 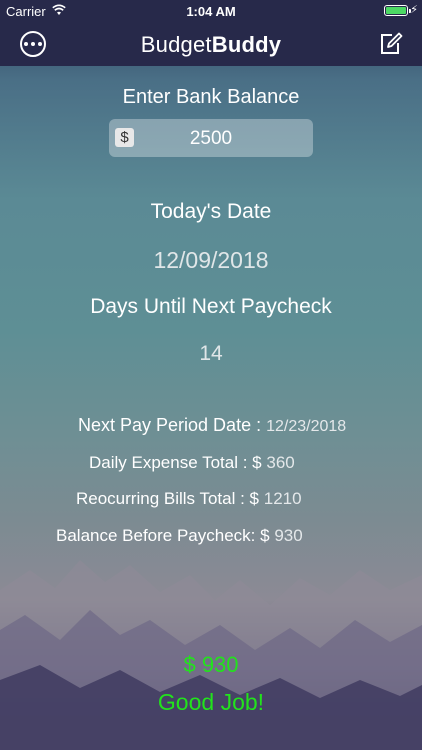 I want to click on bank-balance-value: 2500, so click(x=211, y=138).